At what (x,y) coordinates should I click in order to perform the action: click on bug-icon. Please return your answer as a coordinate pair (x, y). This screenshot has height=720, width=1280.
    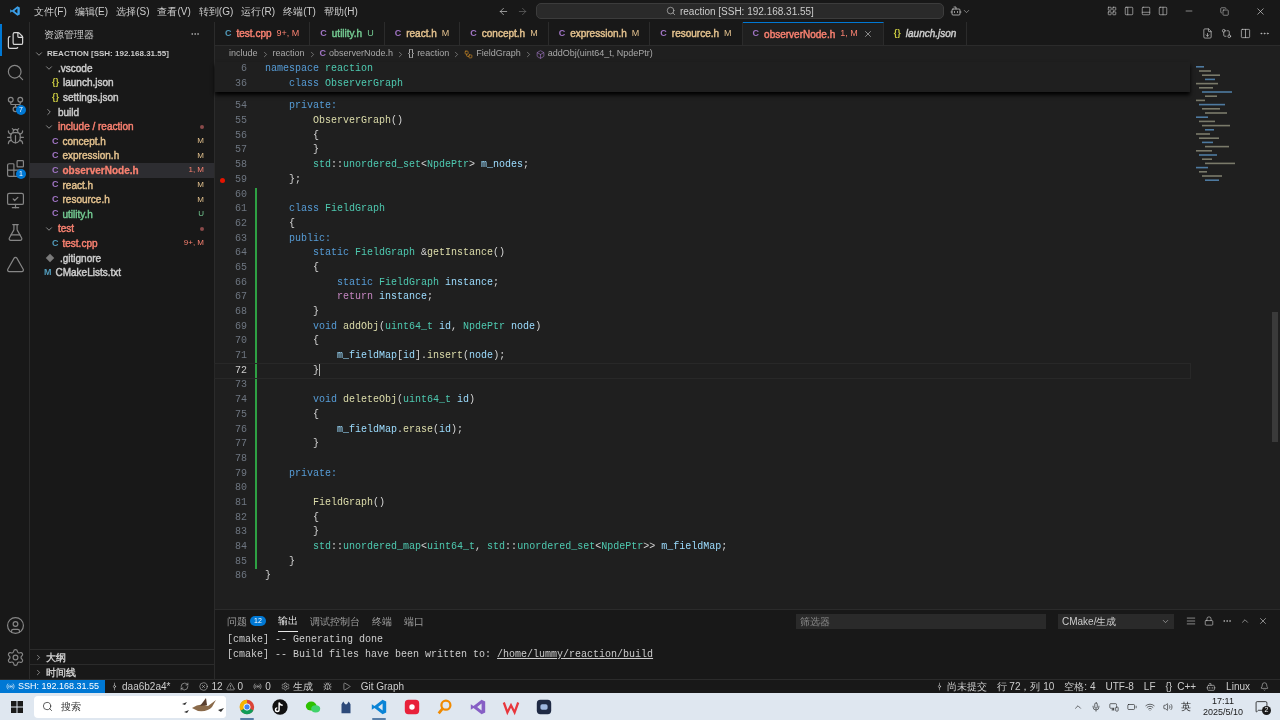
    Looking at the image, I should click on (327, 686).